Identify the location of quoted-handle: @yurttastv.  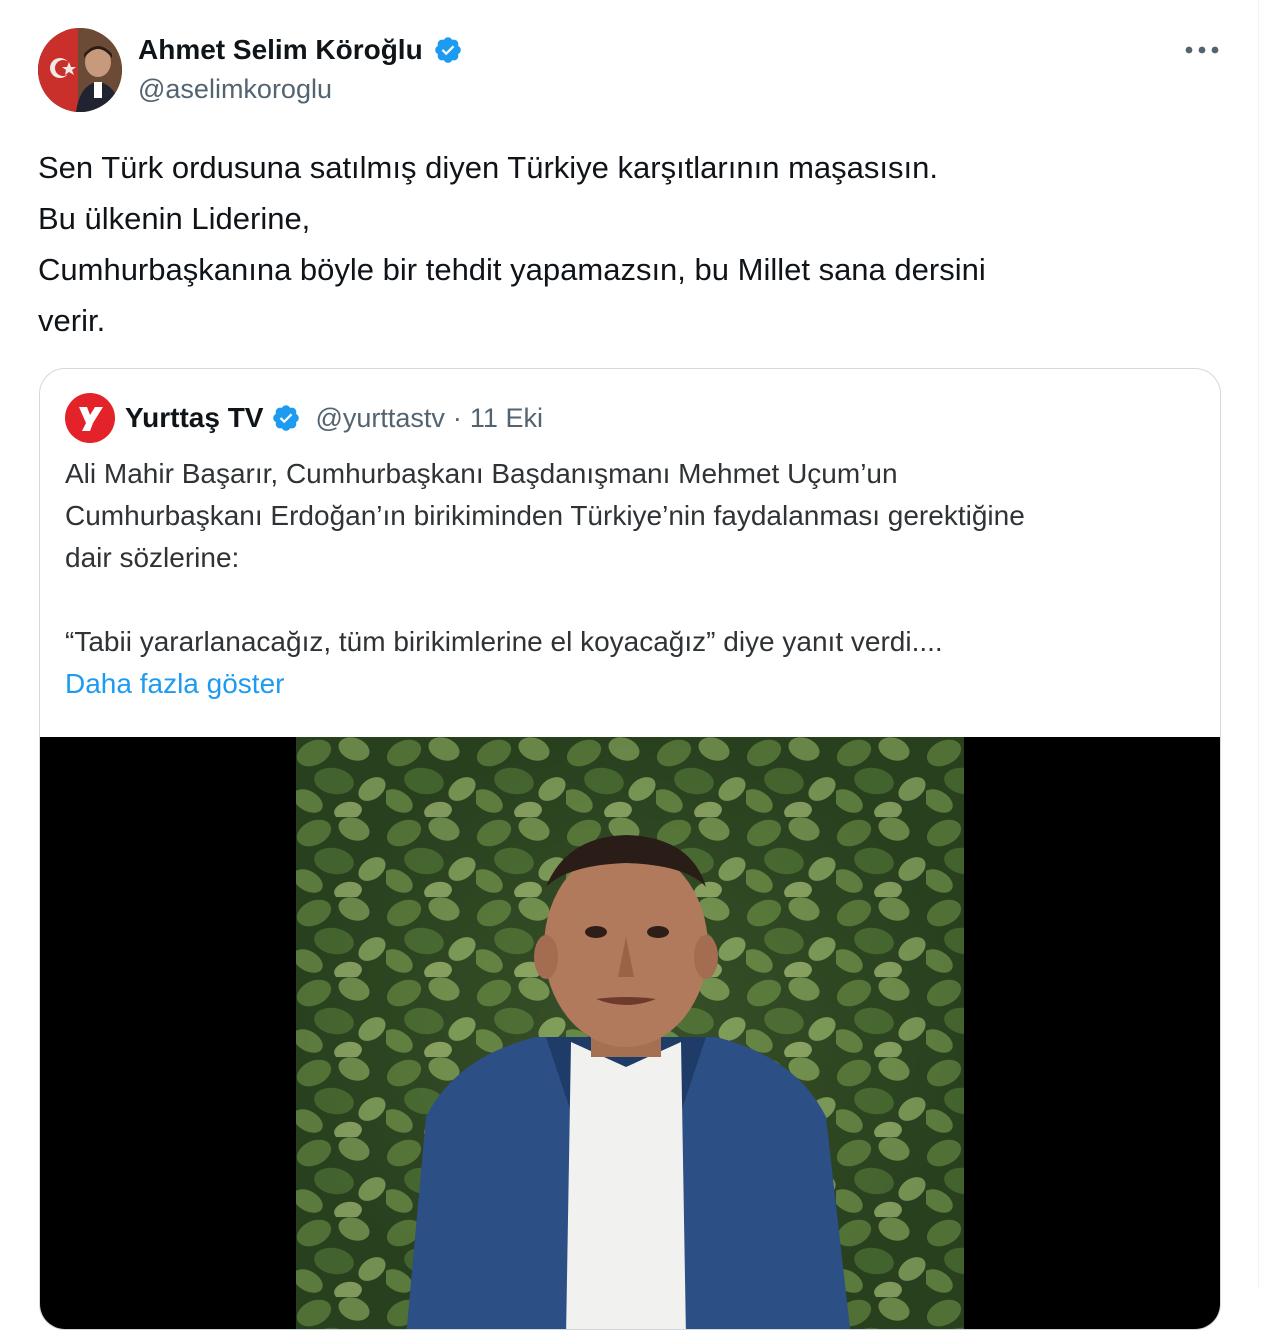
(379, 418).